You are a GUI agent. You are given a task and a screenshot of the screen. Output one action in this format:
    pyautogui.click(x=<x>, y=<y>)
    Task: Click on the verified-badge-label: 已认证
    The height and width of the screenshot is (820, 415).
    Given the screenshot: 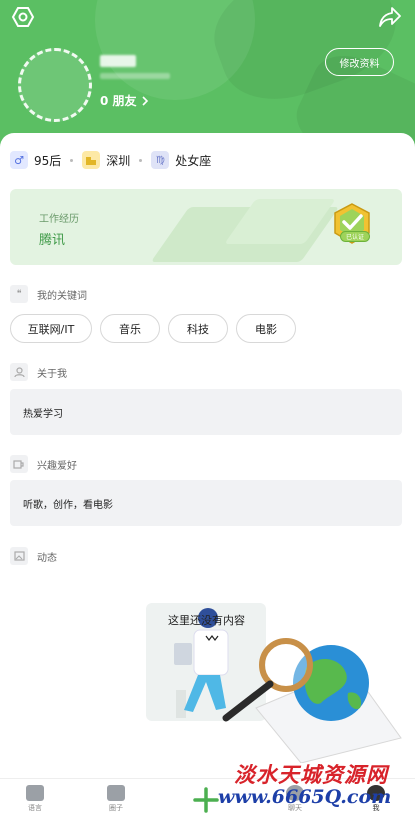 What is the action you would take?
    pyautogui.click(x=355, y=236)
    